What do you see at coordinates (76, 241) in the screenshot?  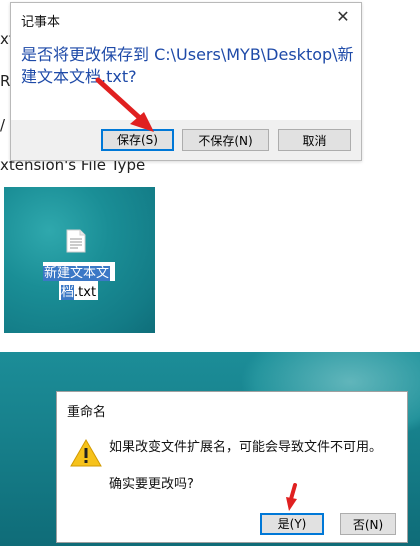 I see `text-file-icon` at bounding box center [76, 241].